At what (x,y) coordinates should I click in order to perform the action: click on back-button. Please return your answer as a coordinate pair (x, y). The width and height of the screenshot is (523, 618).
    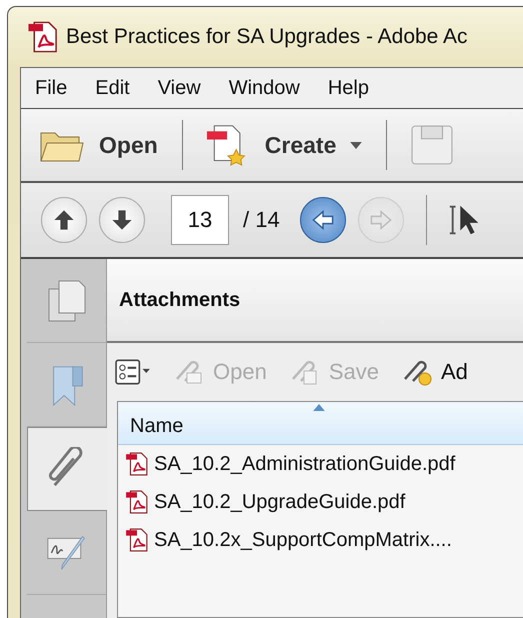
    Looking at the image, I should click on (323, 220).